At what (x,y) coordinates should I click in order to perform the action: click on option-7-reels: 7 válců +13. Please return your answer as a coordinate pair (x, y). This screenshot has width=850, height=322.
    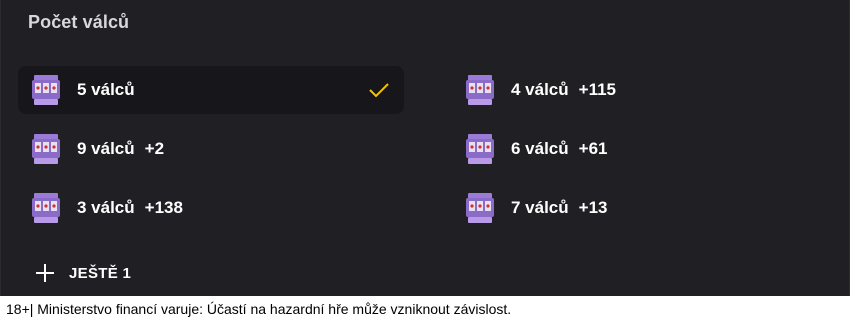
    Looking at the image, I should click on (645, 208).